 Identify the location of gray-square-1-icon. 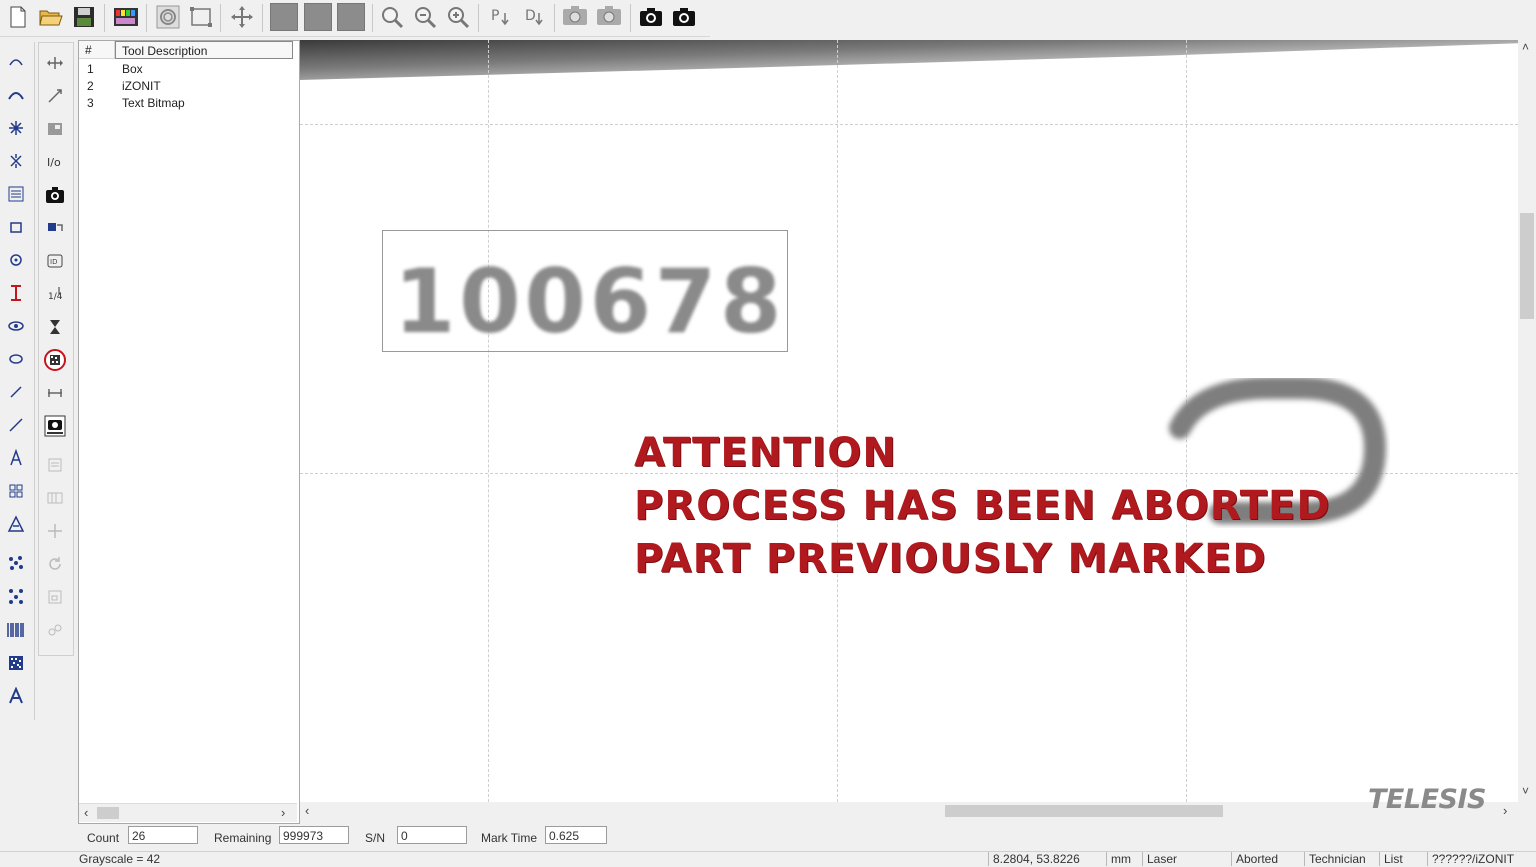
(284, 17).